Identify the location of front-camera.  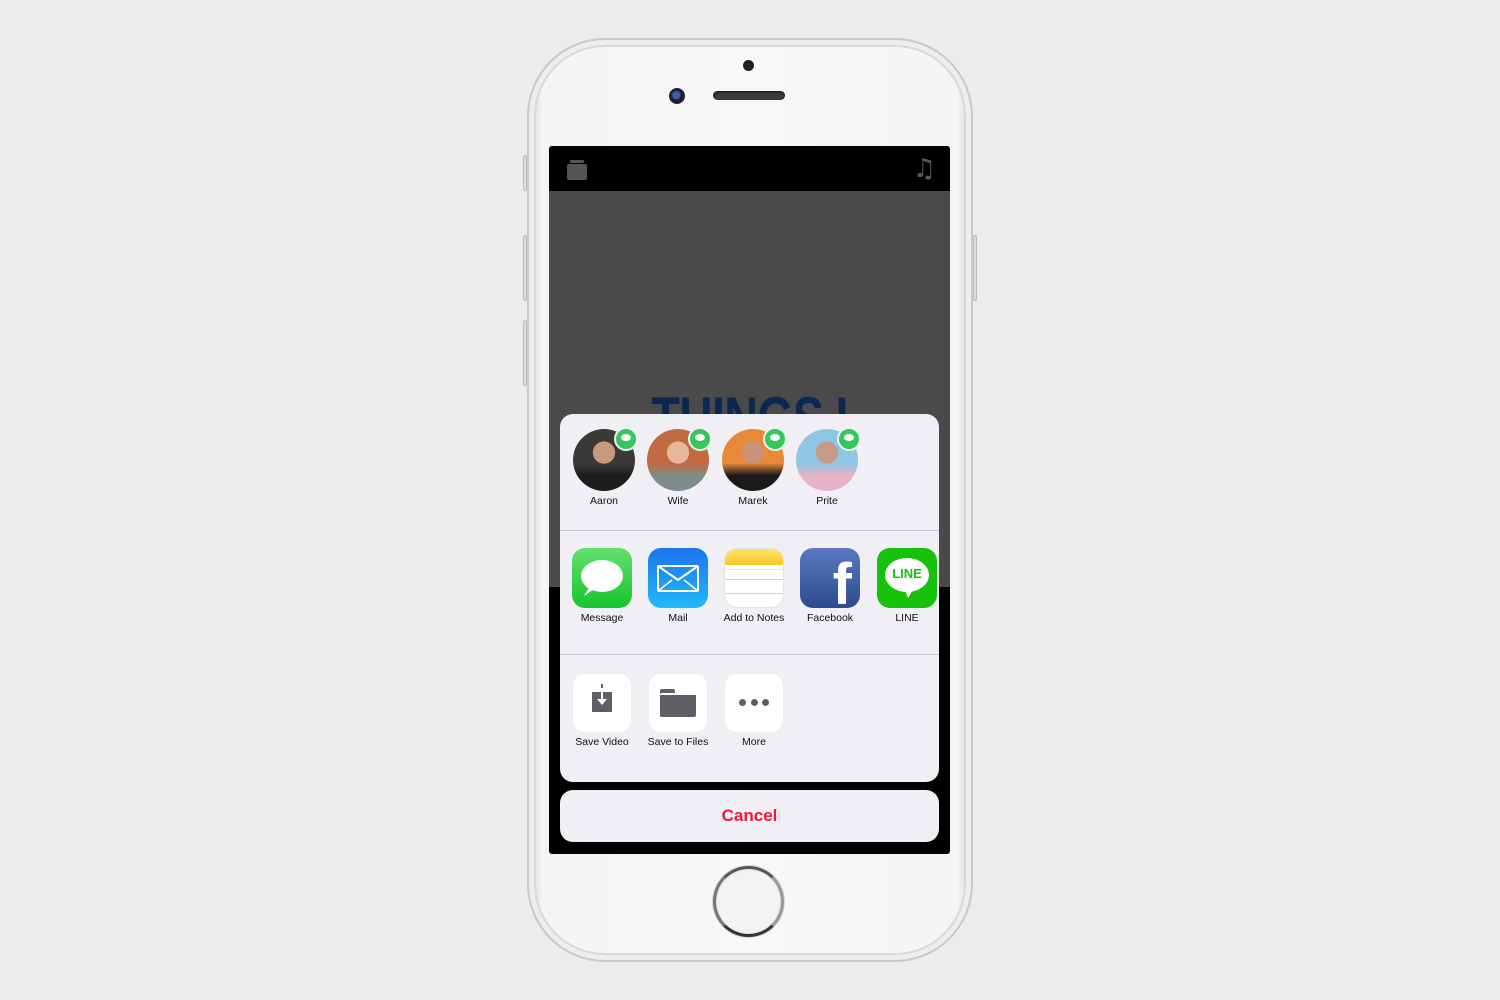
(677, 96).